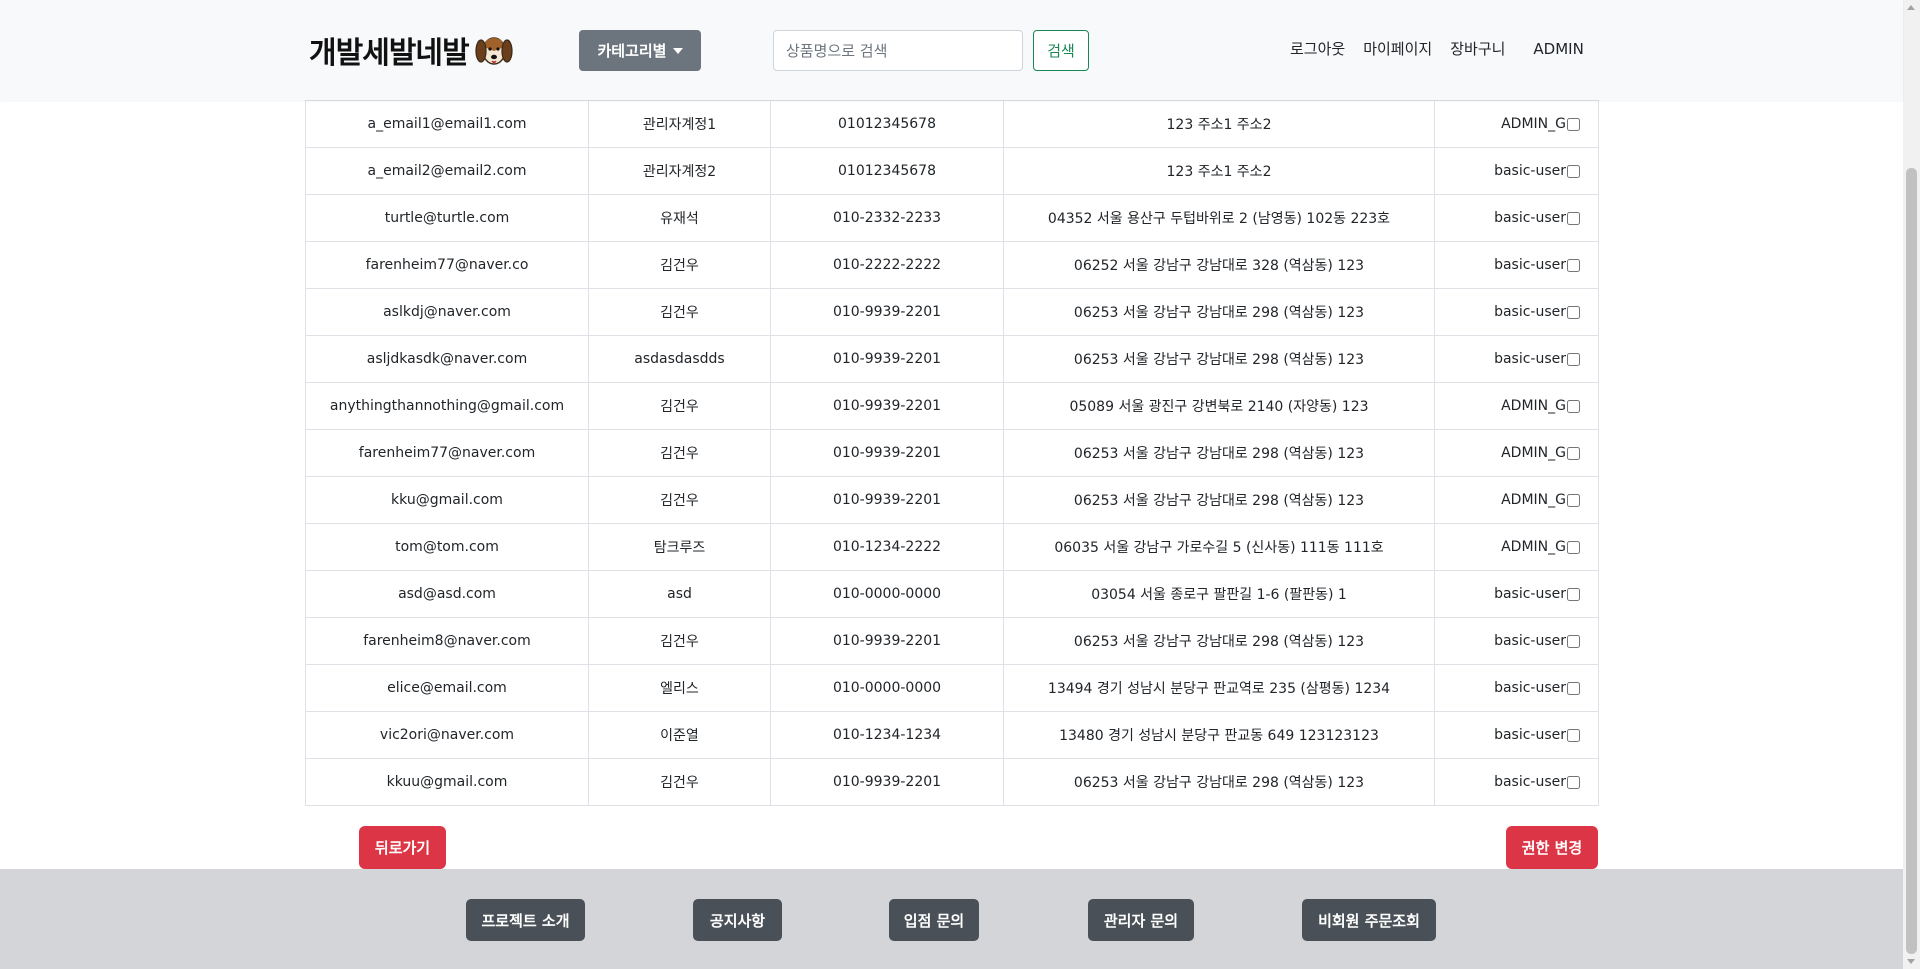  Describe the element at coordinates (1397, 48) in the screenshot. I see `nav-mypage-link: 마이페이지` at that location.